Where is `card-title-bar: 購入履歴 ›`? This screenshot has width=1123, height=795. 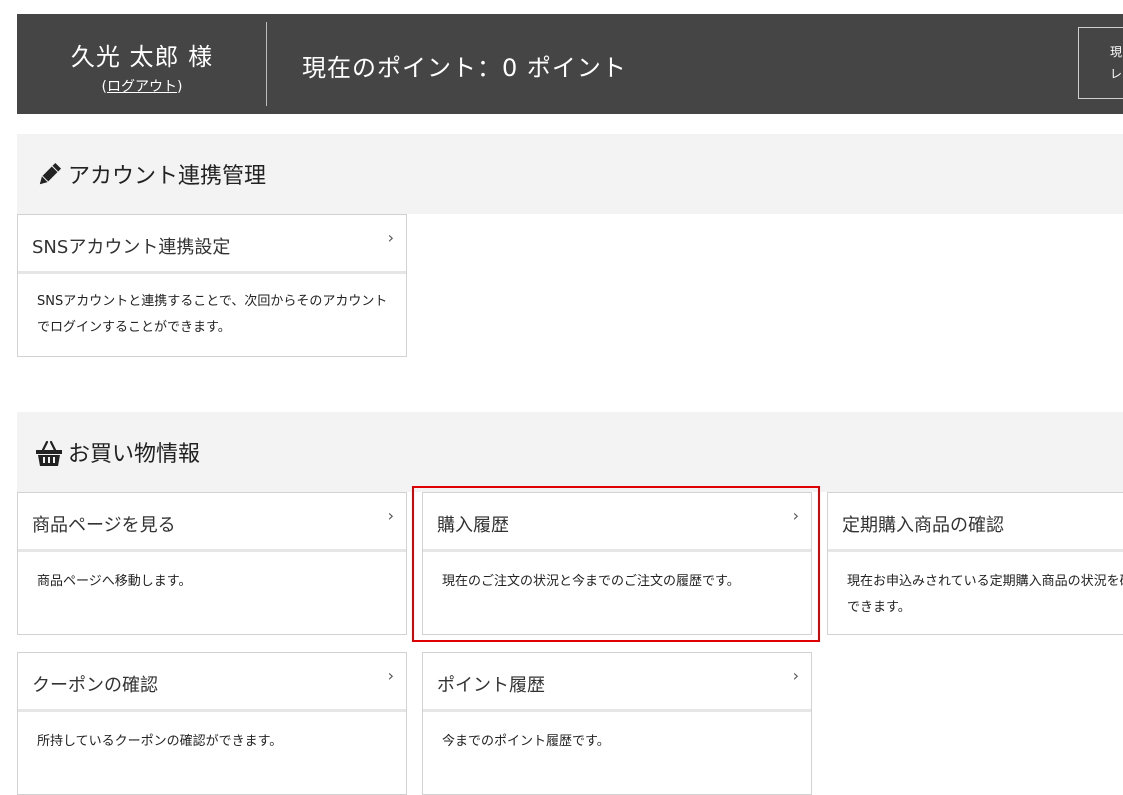 card-title-bar: 購入履歴 › is located at coordinates (617, 522).